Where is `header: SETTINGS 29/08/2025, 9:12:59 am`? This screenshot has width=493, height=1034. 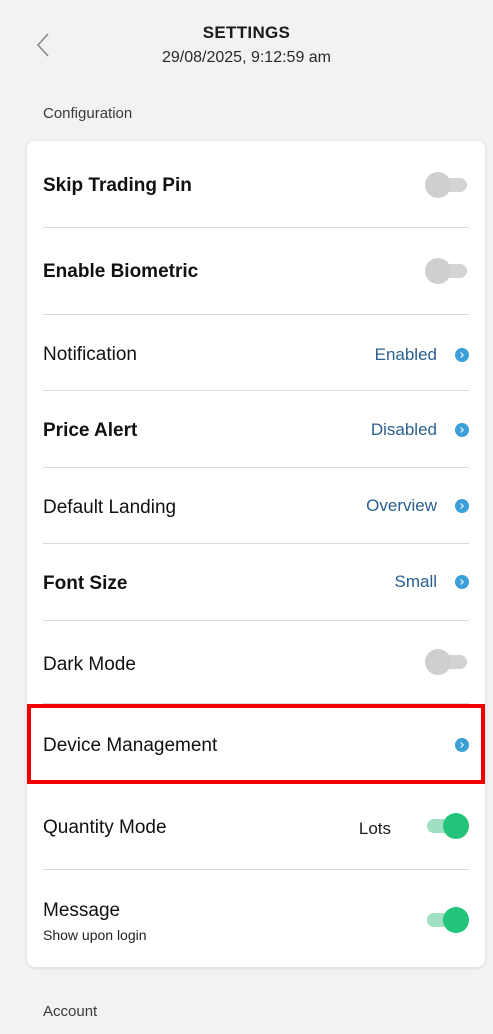
header: SETTINGS 29/08/2025, 9:12:59 am is located at coordinates (246, 40).